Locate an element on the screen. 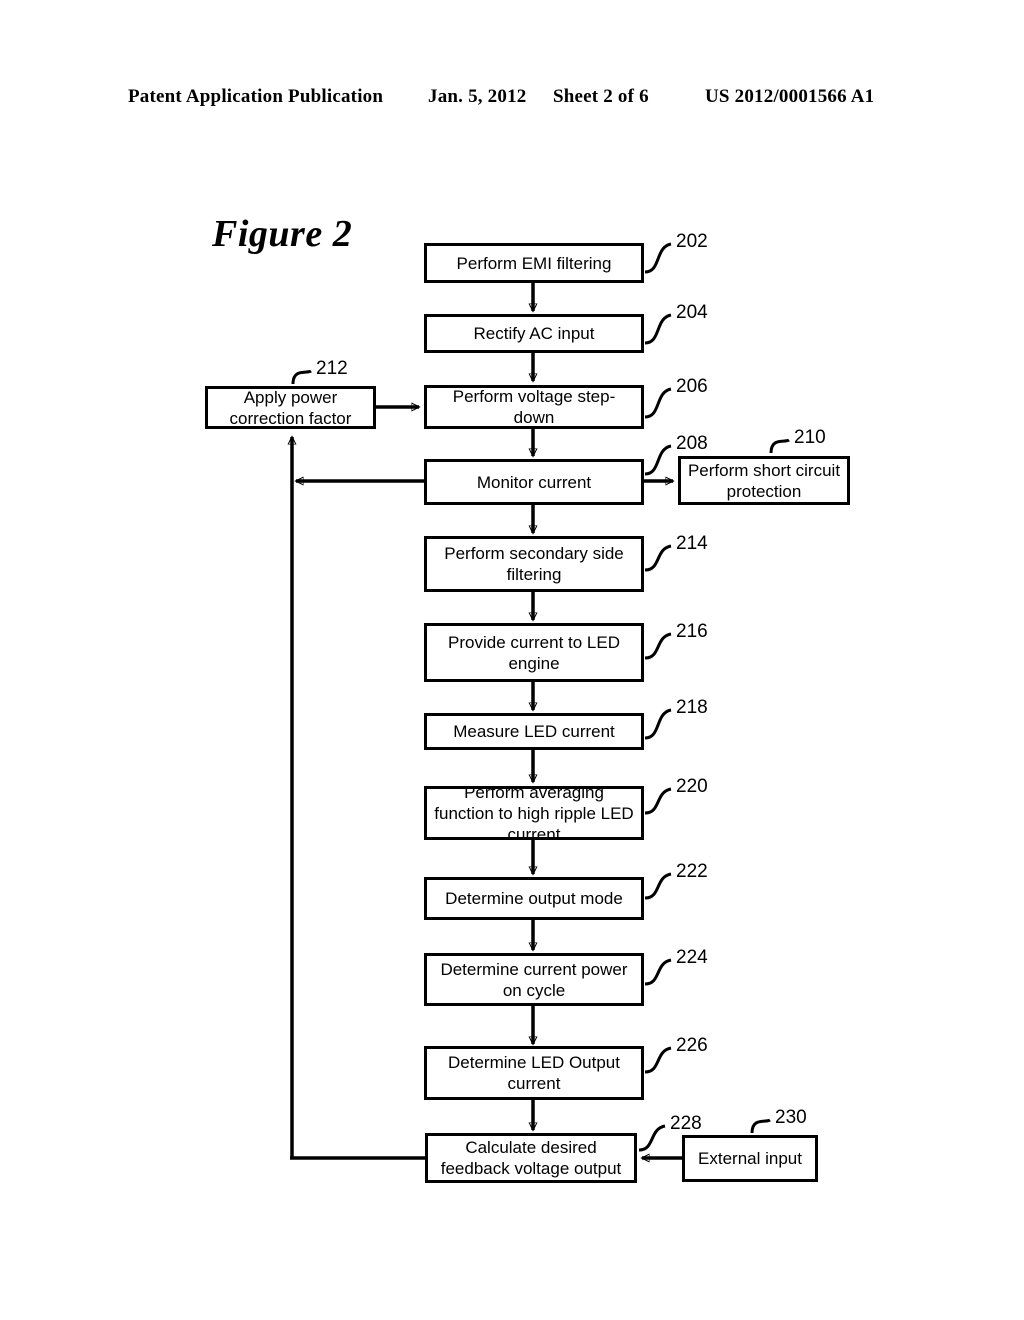 The width and height of the screenshot is (1024, 1320). flow-node-212-label: Apply power correction factor is located at coordinates (290, 407).